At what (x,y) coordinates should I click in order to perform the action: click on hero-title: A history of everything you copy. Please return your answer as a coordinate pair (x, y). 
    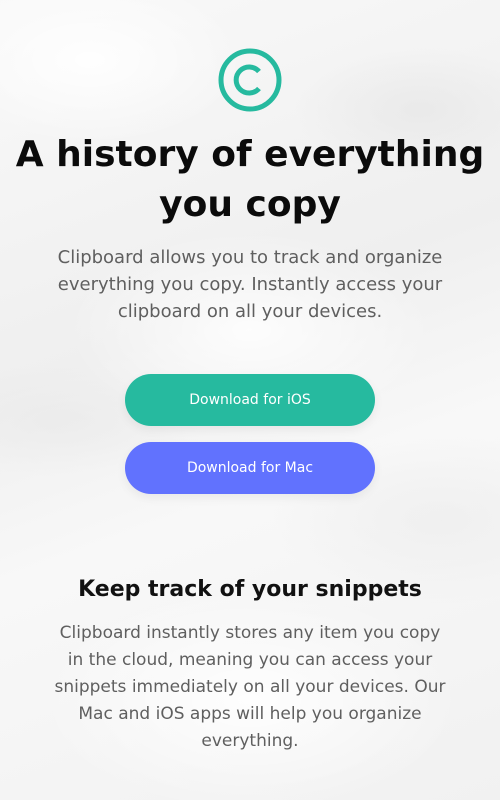
    Looking at the image, I should click on (250, 179).